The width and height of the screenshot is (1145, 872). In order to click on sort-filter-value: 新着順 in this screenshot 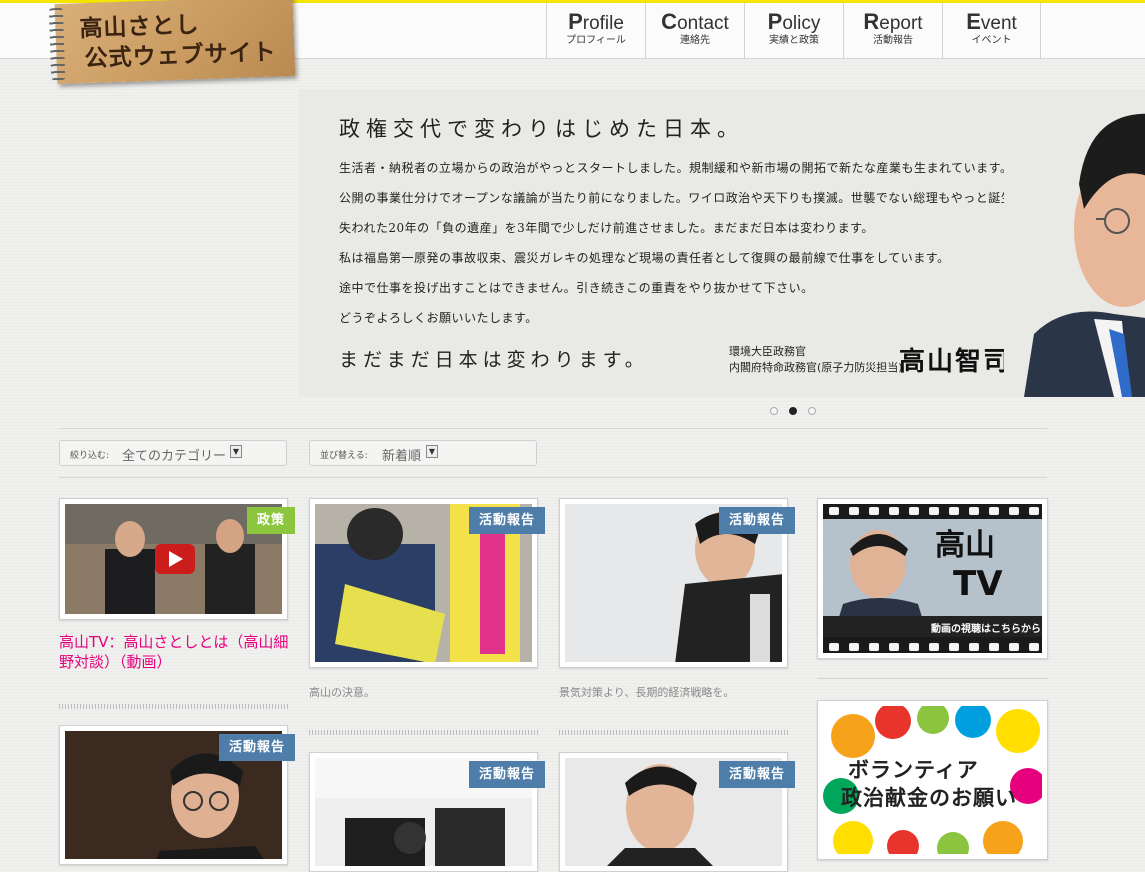, I will do `click(402, 456)`.